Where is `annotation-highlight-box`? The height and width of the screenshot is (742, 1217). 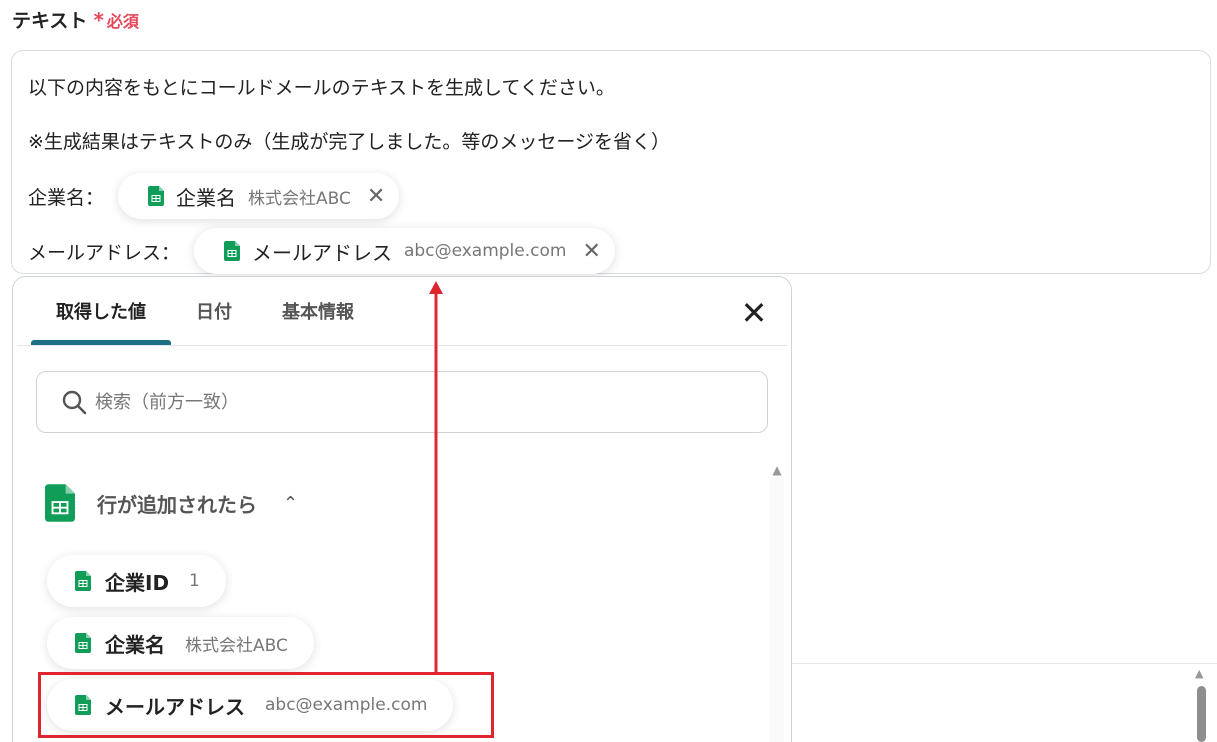 annotation-highlight-box is located at coordinates (266, 705).